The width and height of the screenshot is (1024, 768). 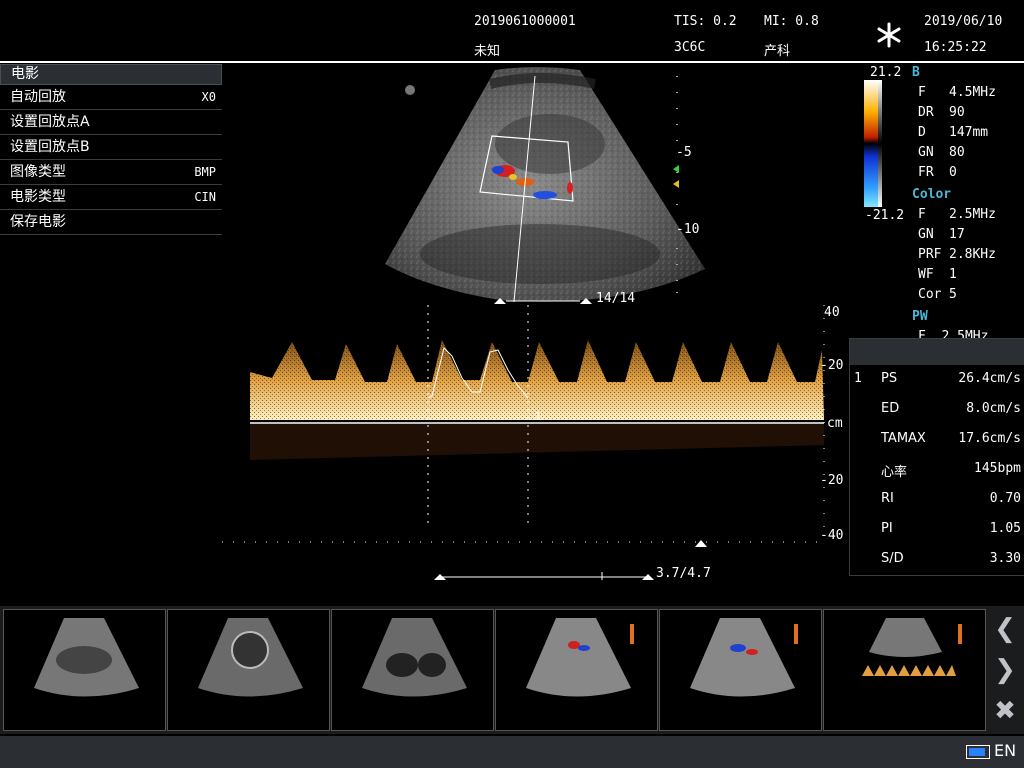 What do you see at coordinates (926, 112) in the screenshot?
I see `b-param-dr: DR` at bounding box center [926, 112].